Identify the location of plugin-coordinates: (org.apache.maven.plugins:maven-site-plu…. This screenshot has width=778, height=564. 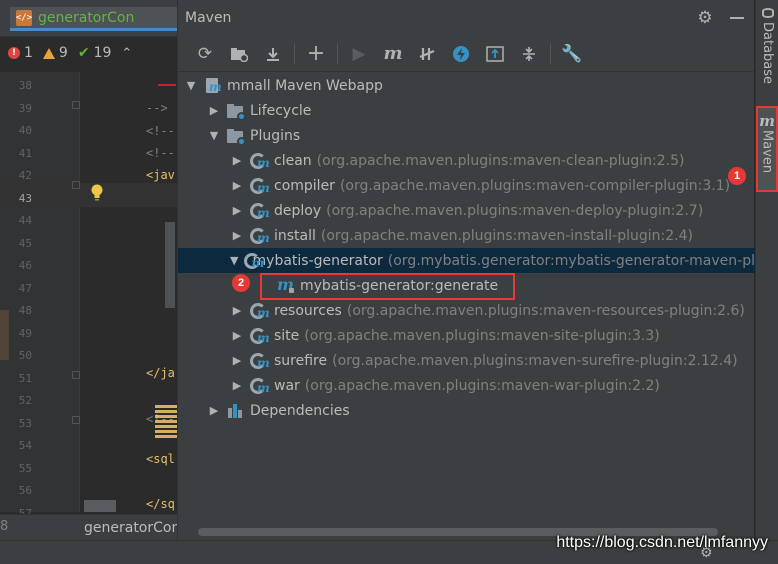
(482, 335).